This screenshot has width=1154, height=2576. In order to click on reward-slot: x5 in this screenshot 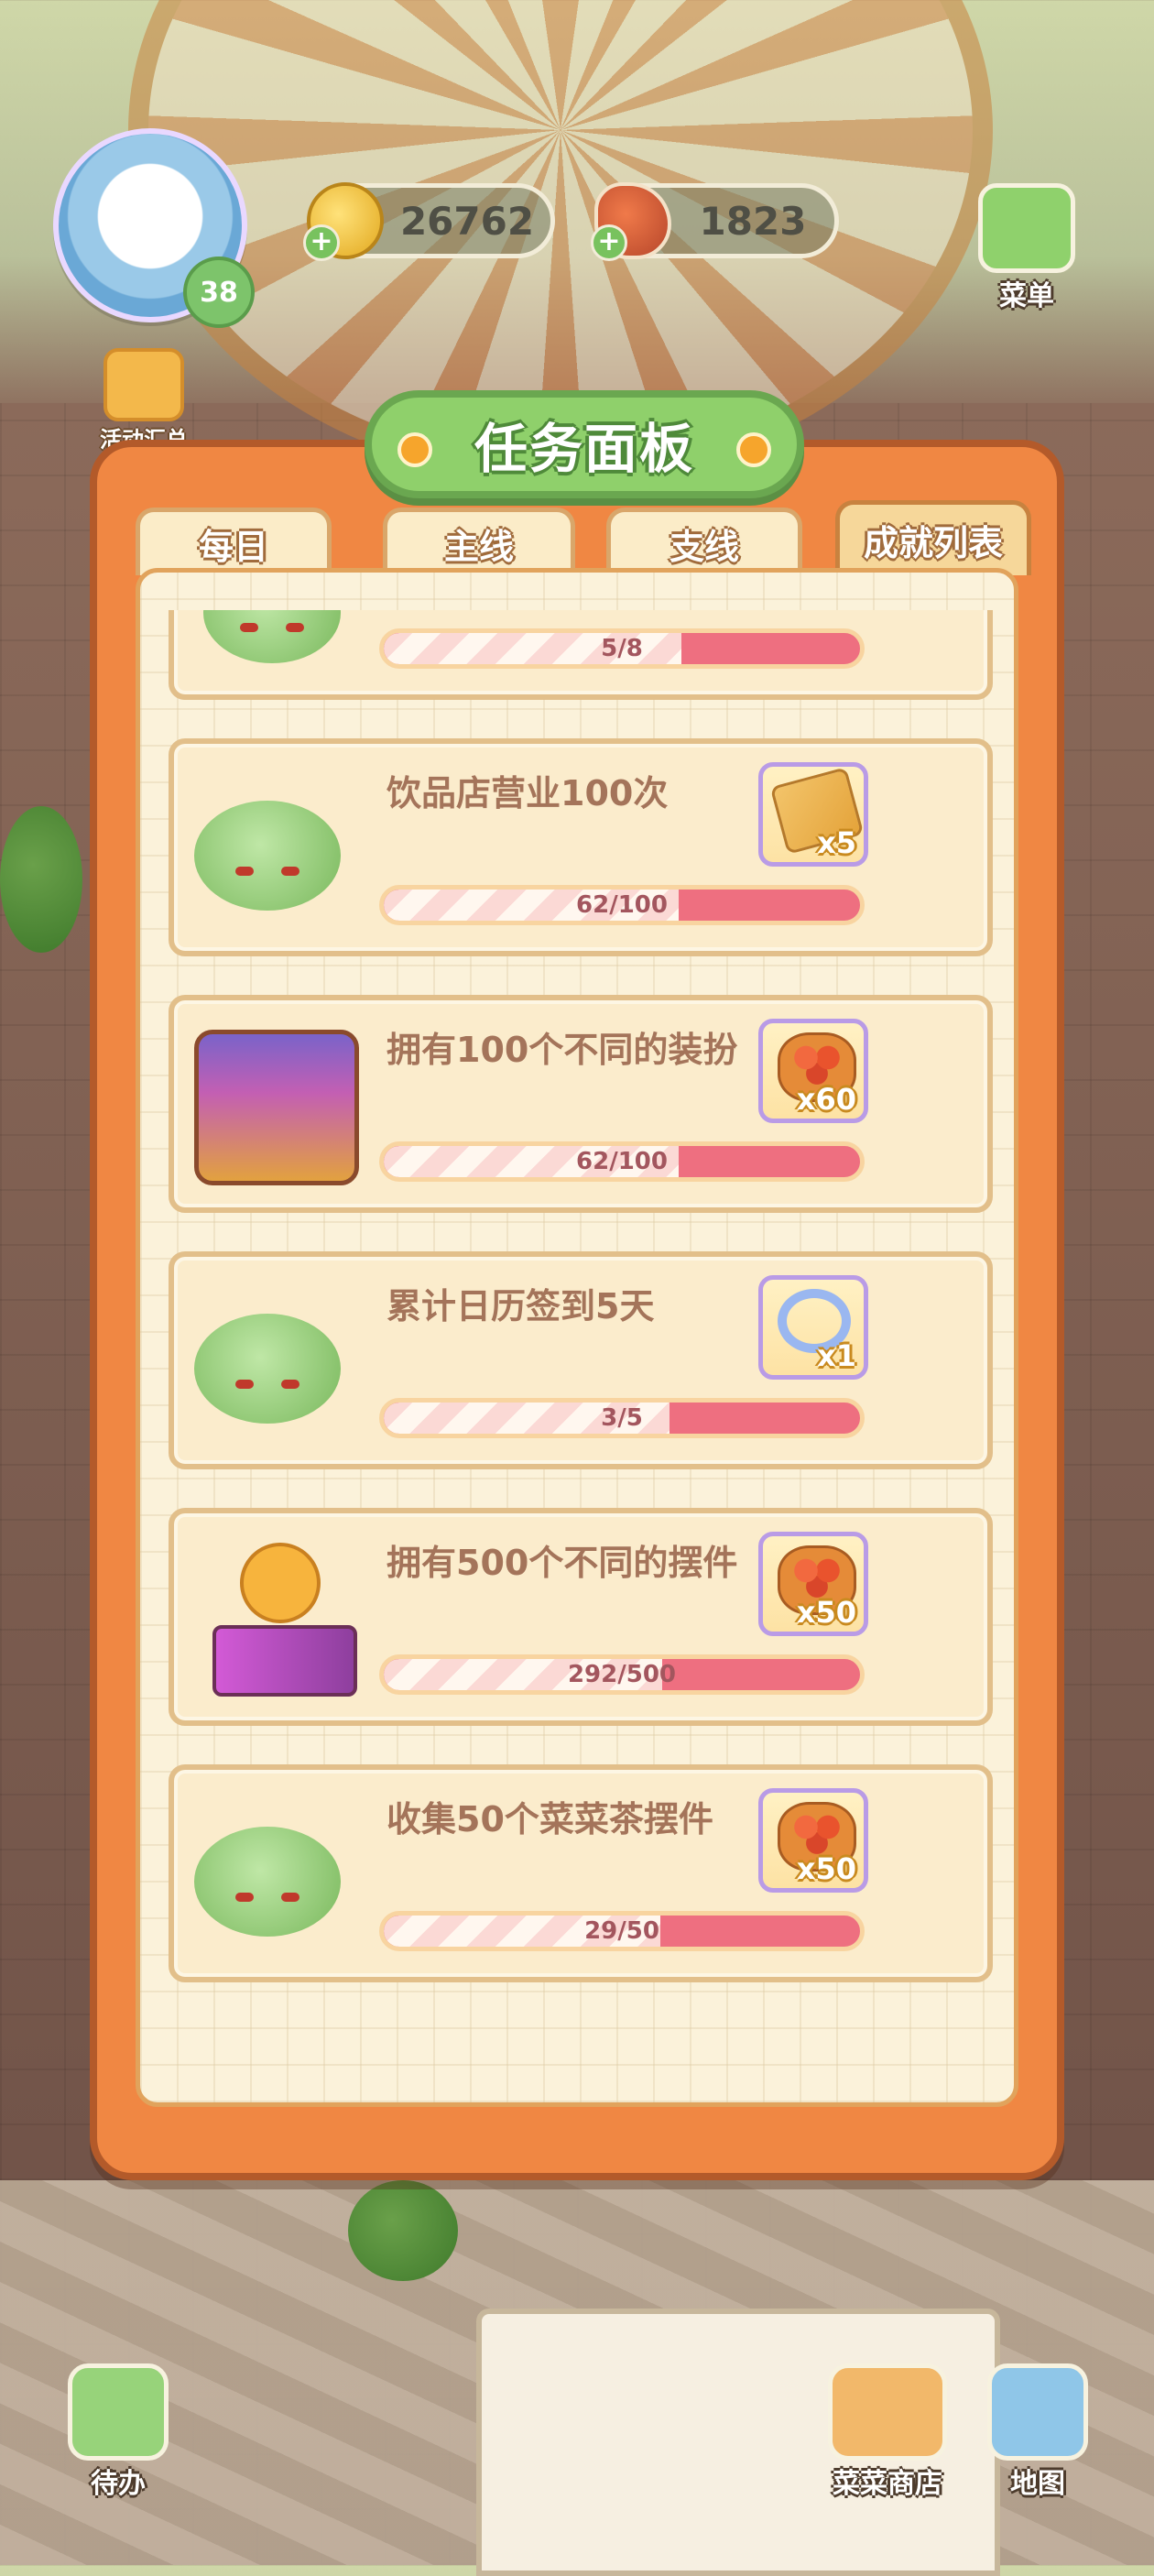, I will do `click(813, 815)`.